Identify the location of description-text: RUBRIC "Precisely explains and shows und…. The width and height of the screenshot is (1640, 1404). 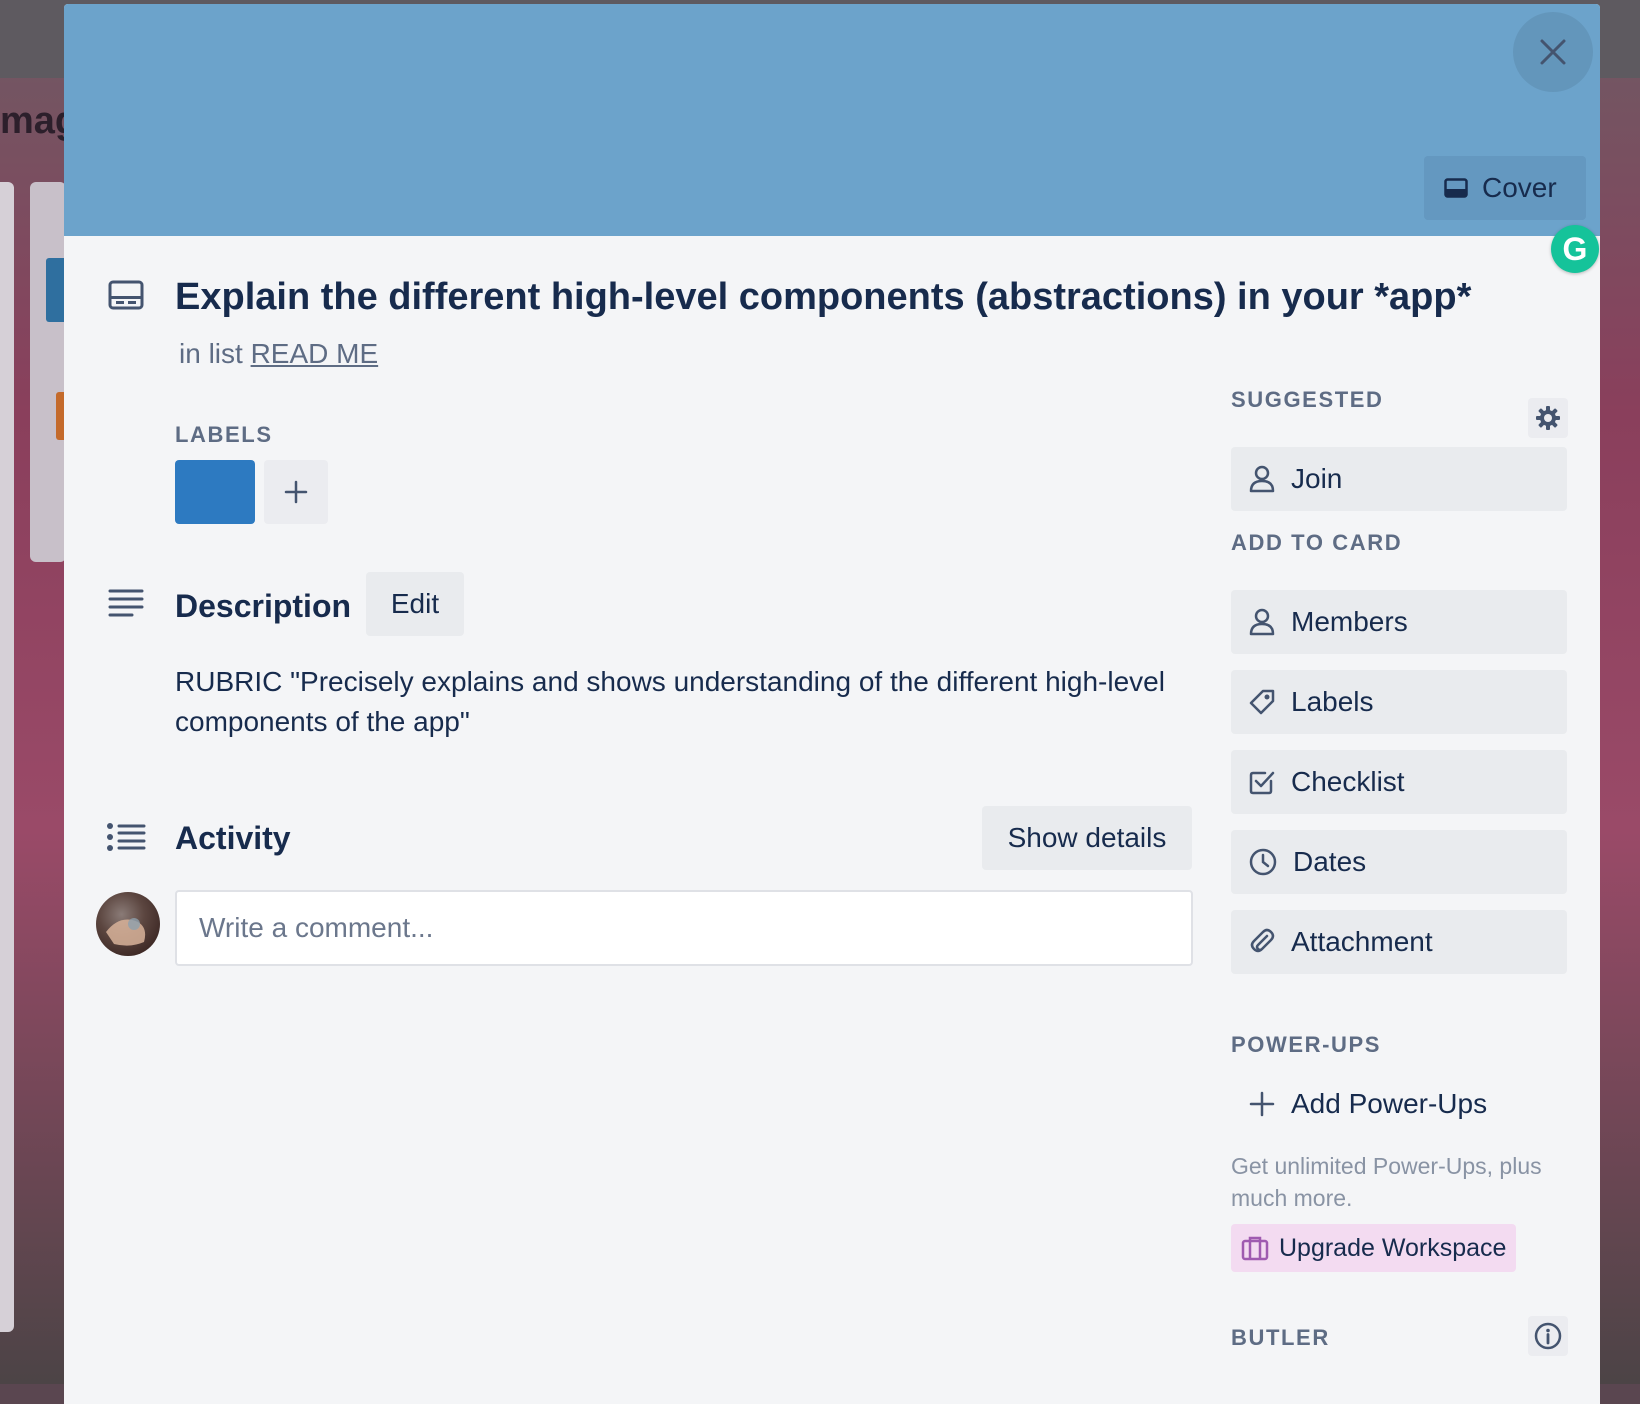
(670, 702).